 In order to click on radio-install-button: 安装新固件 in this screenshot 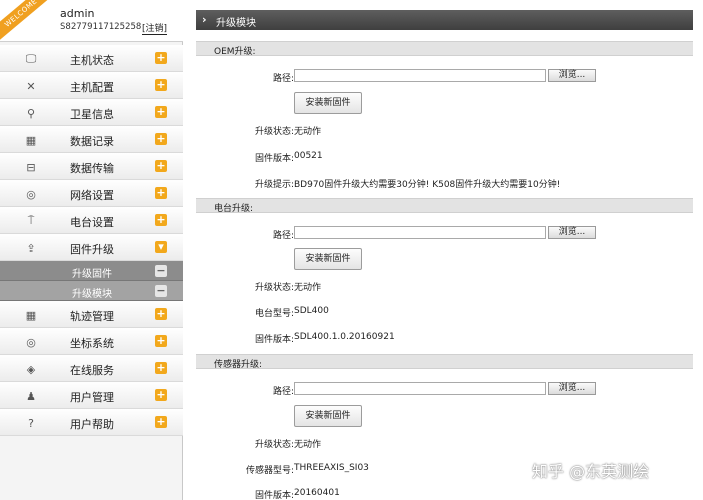, I will do `click(328, 259)`.